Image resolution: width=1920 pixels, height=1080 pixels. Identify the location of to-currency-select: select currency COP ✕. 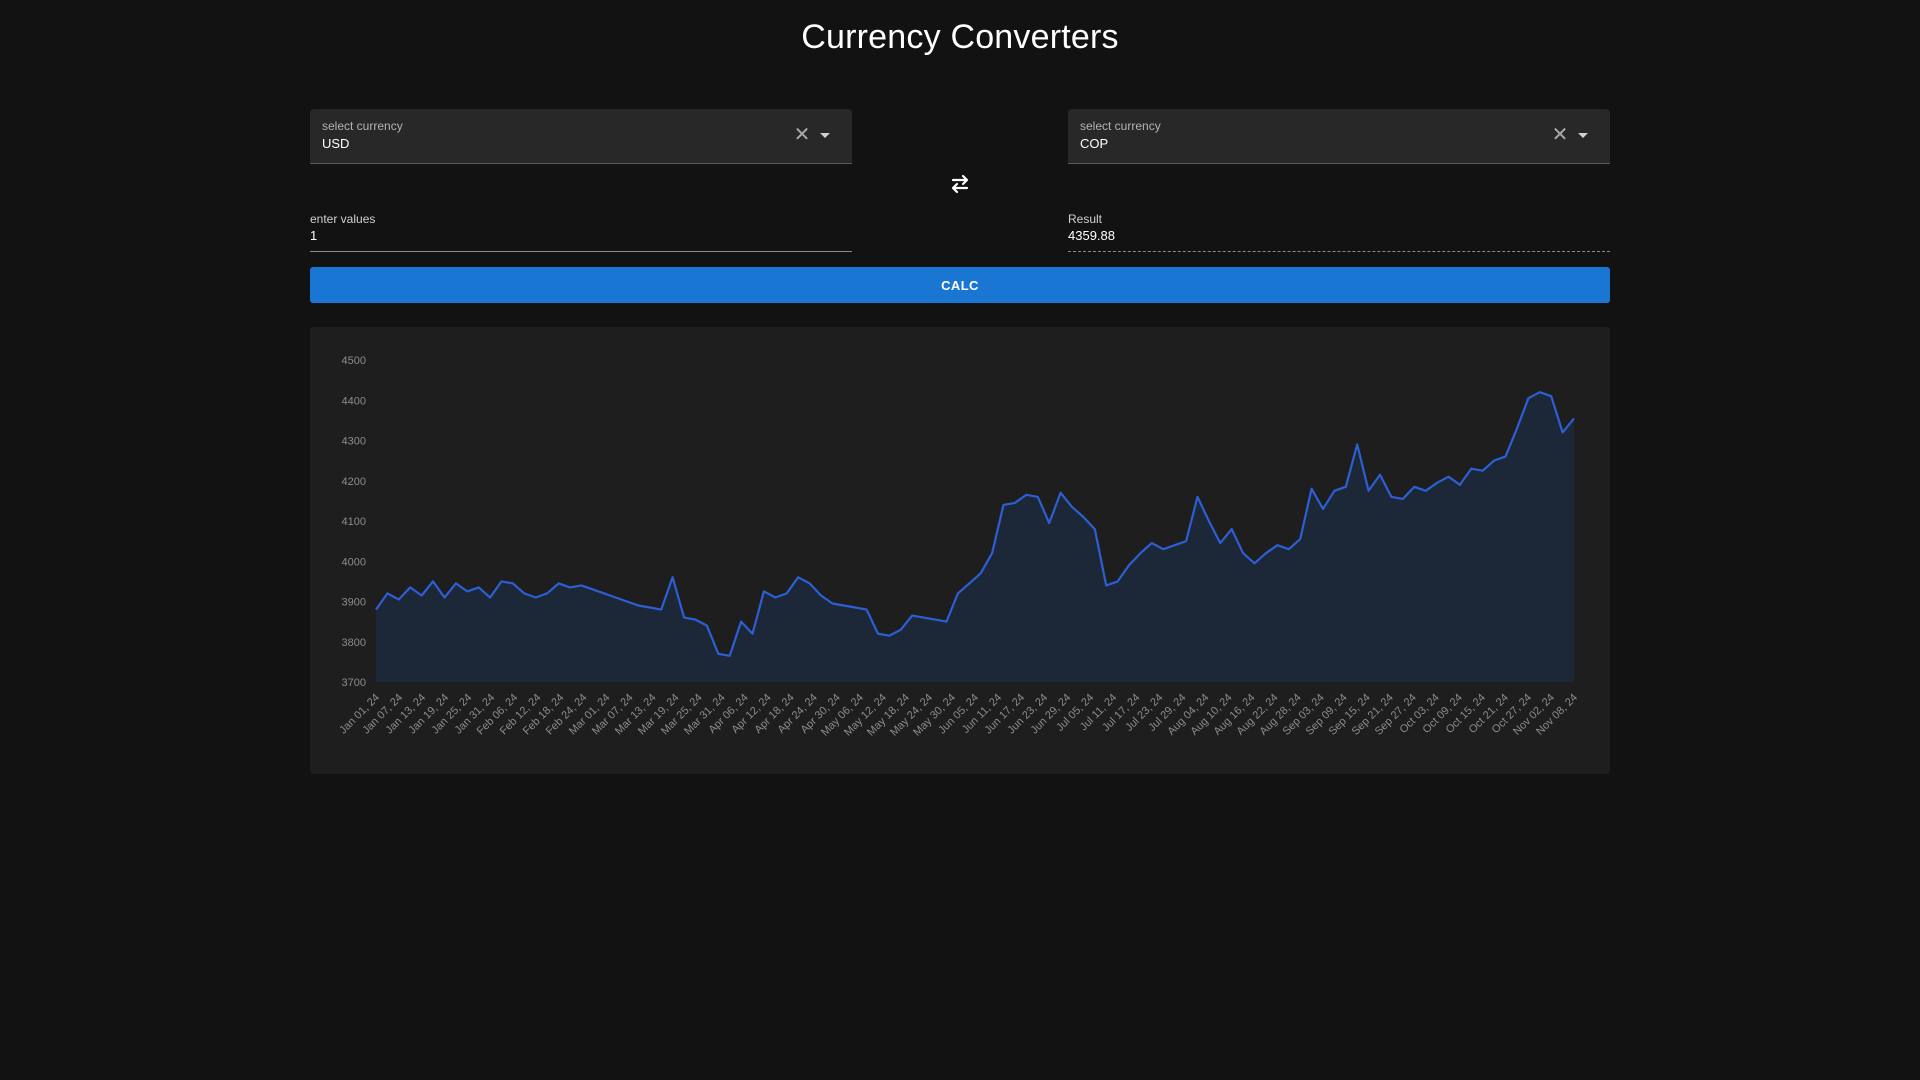
(1339, 136).